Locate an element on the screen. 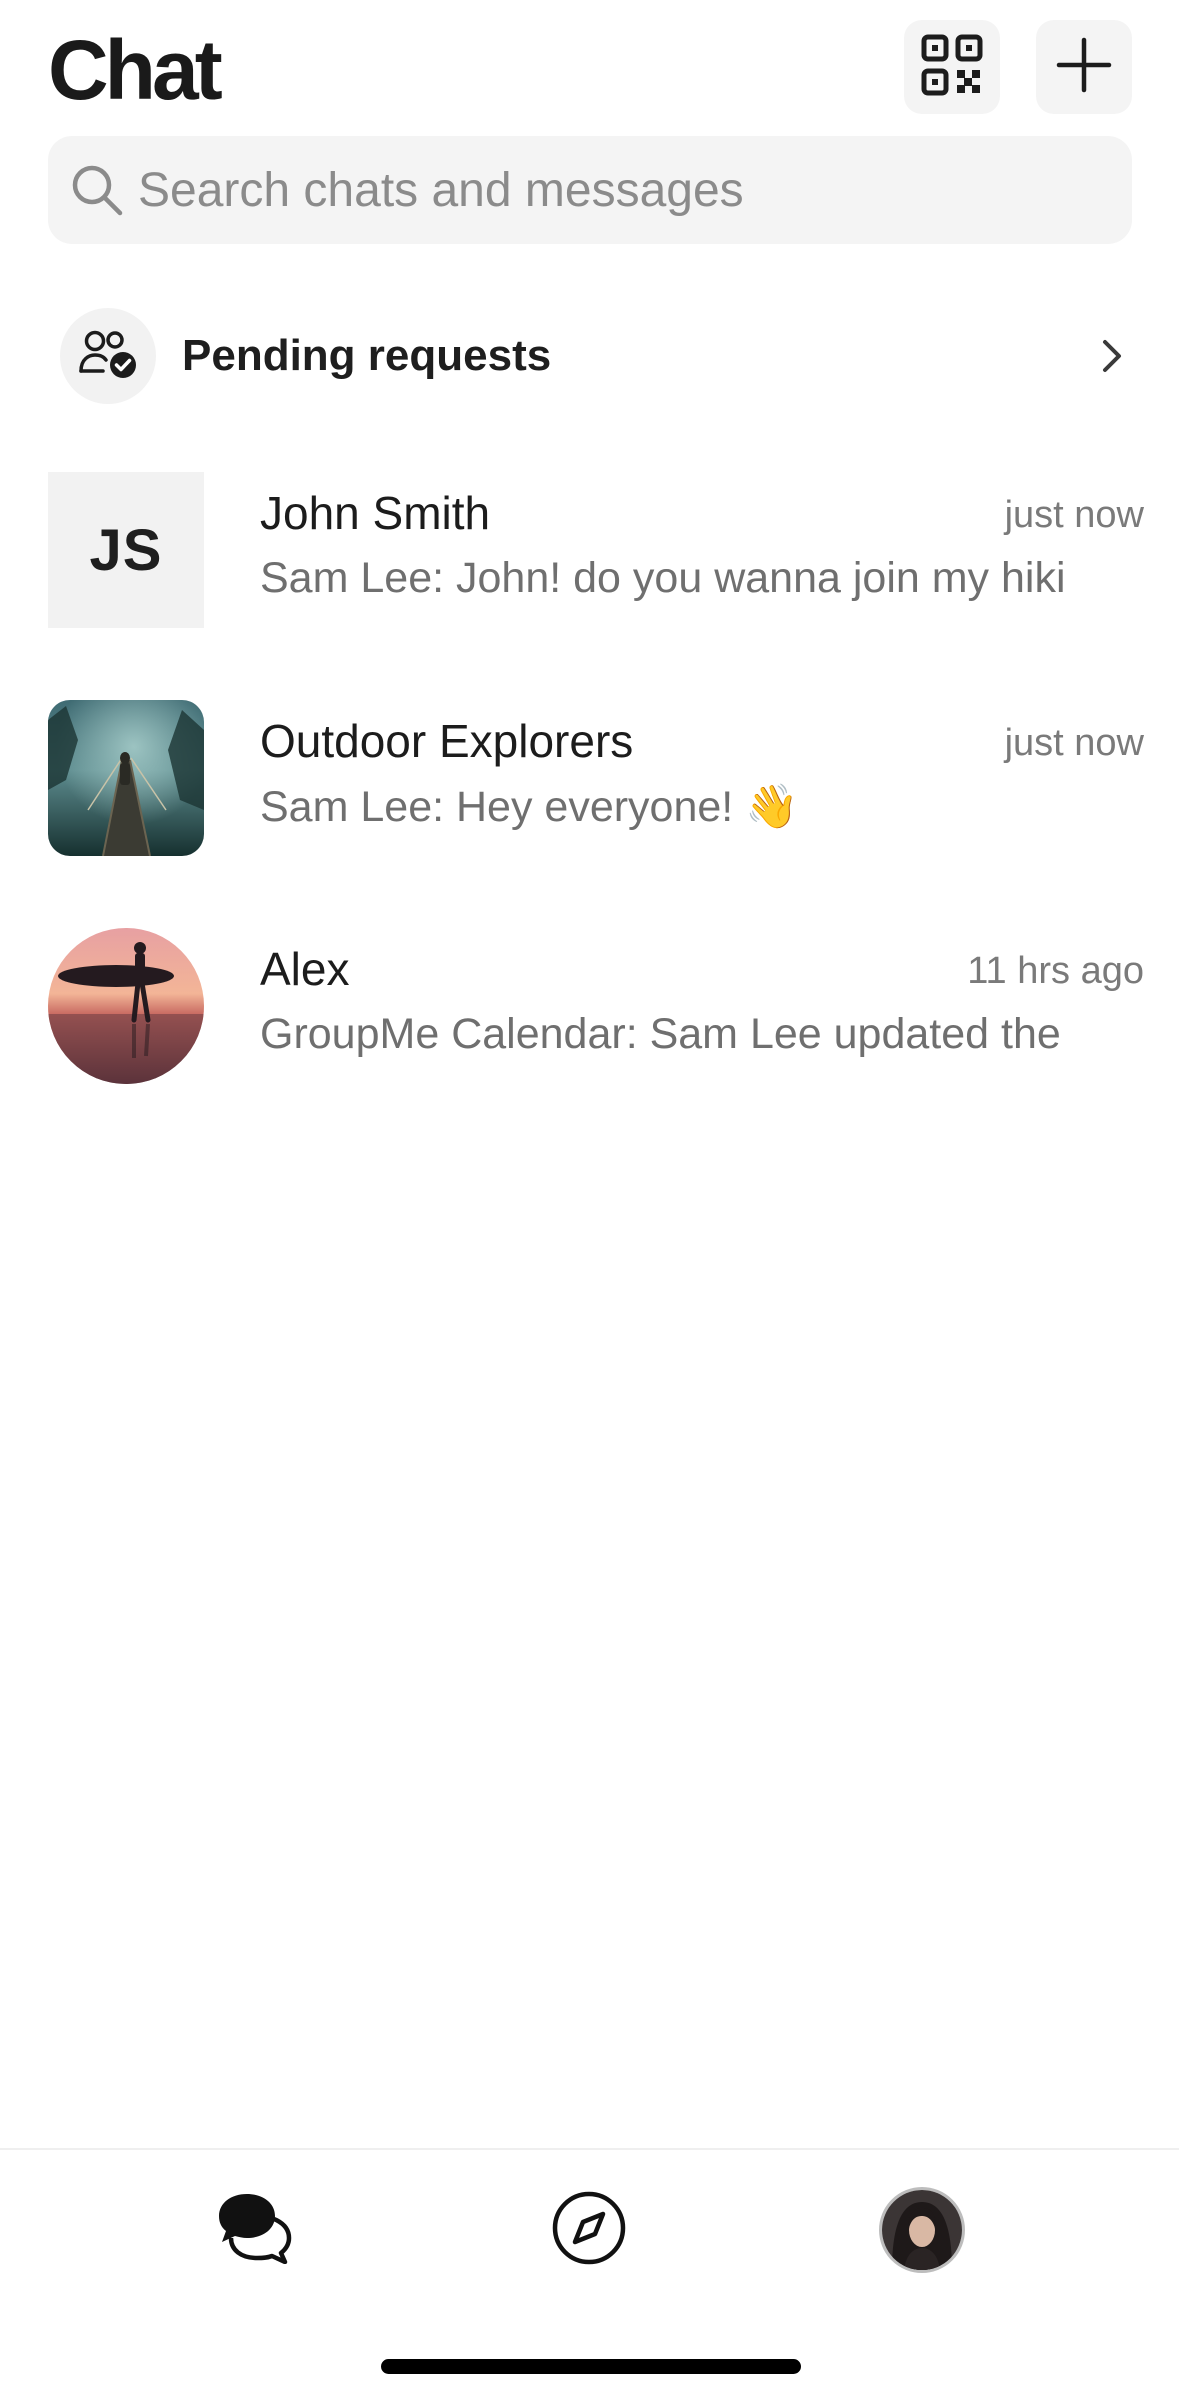 This screenshot has height=2396, width=1179. compass-icon is located at coordinates (589, 2230).